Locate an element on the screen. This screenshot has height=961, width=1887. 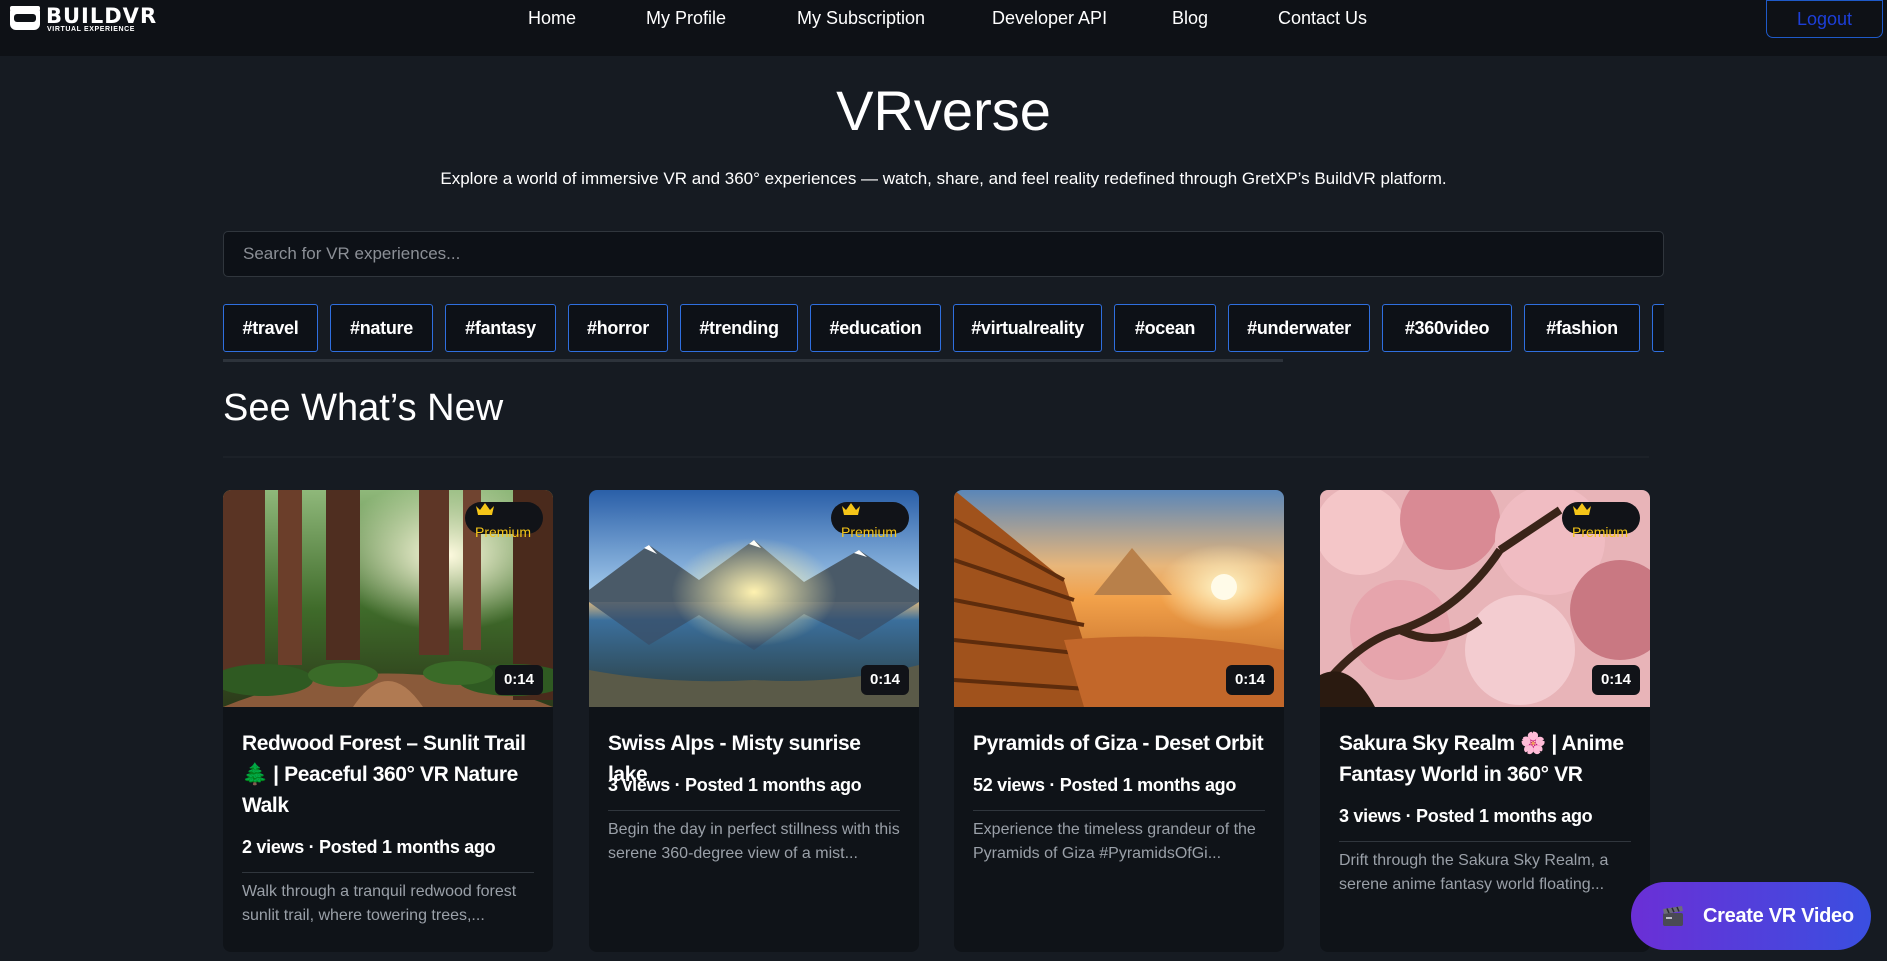
section-divider is located at coordinates (936, 457).